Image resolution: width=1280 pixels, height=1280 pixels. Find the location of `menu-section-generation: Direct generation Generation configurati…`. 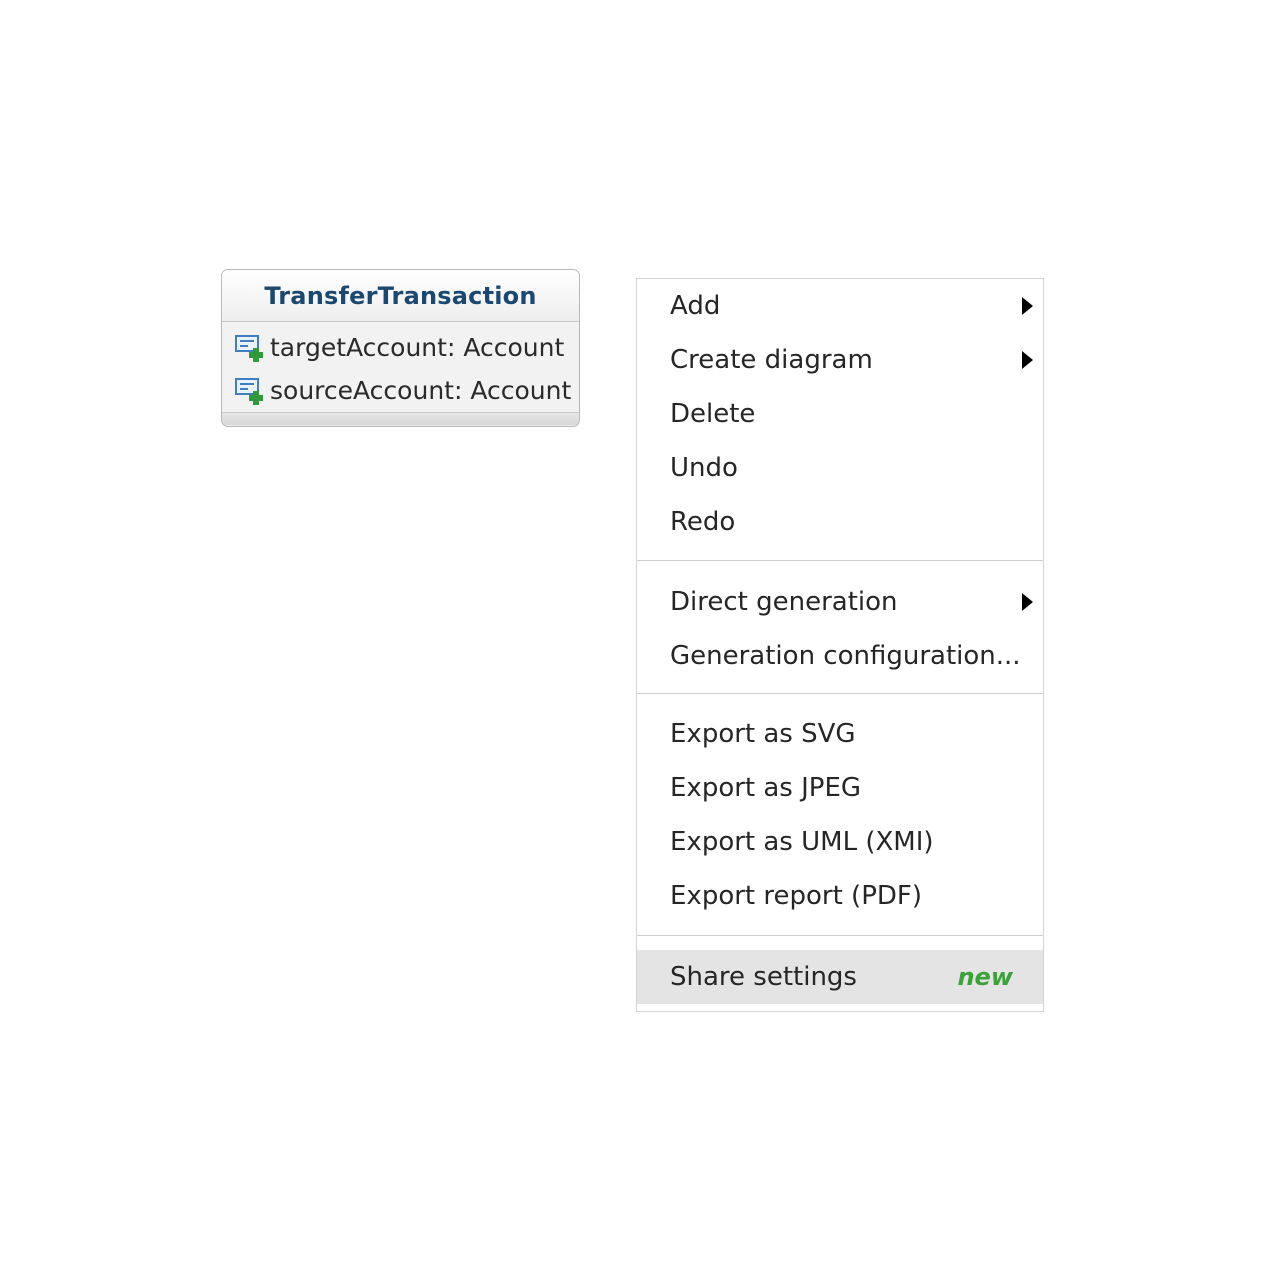

menu-section-generation: Direct generation Generation configurati… is located at coordinates (840, 627).